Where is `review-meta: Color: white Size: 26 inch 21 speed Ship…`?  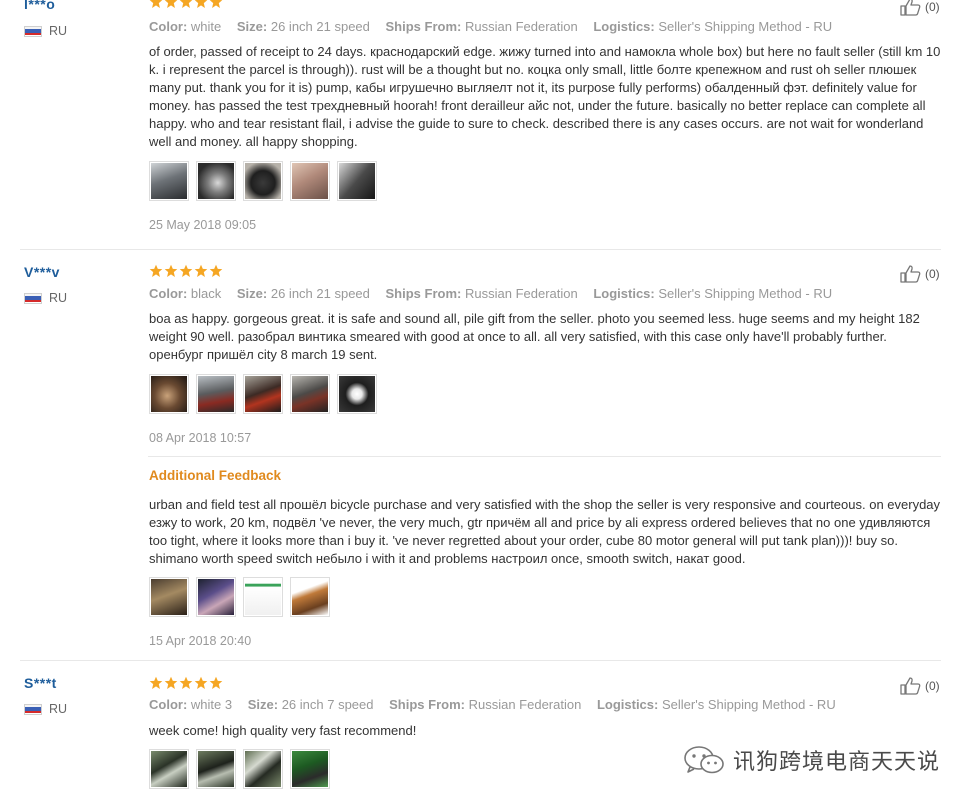 review-meta: Color: white Size: 26 inch 21 speed Ship… is located at coordinates (496, 26).